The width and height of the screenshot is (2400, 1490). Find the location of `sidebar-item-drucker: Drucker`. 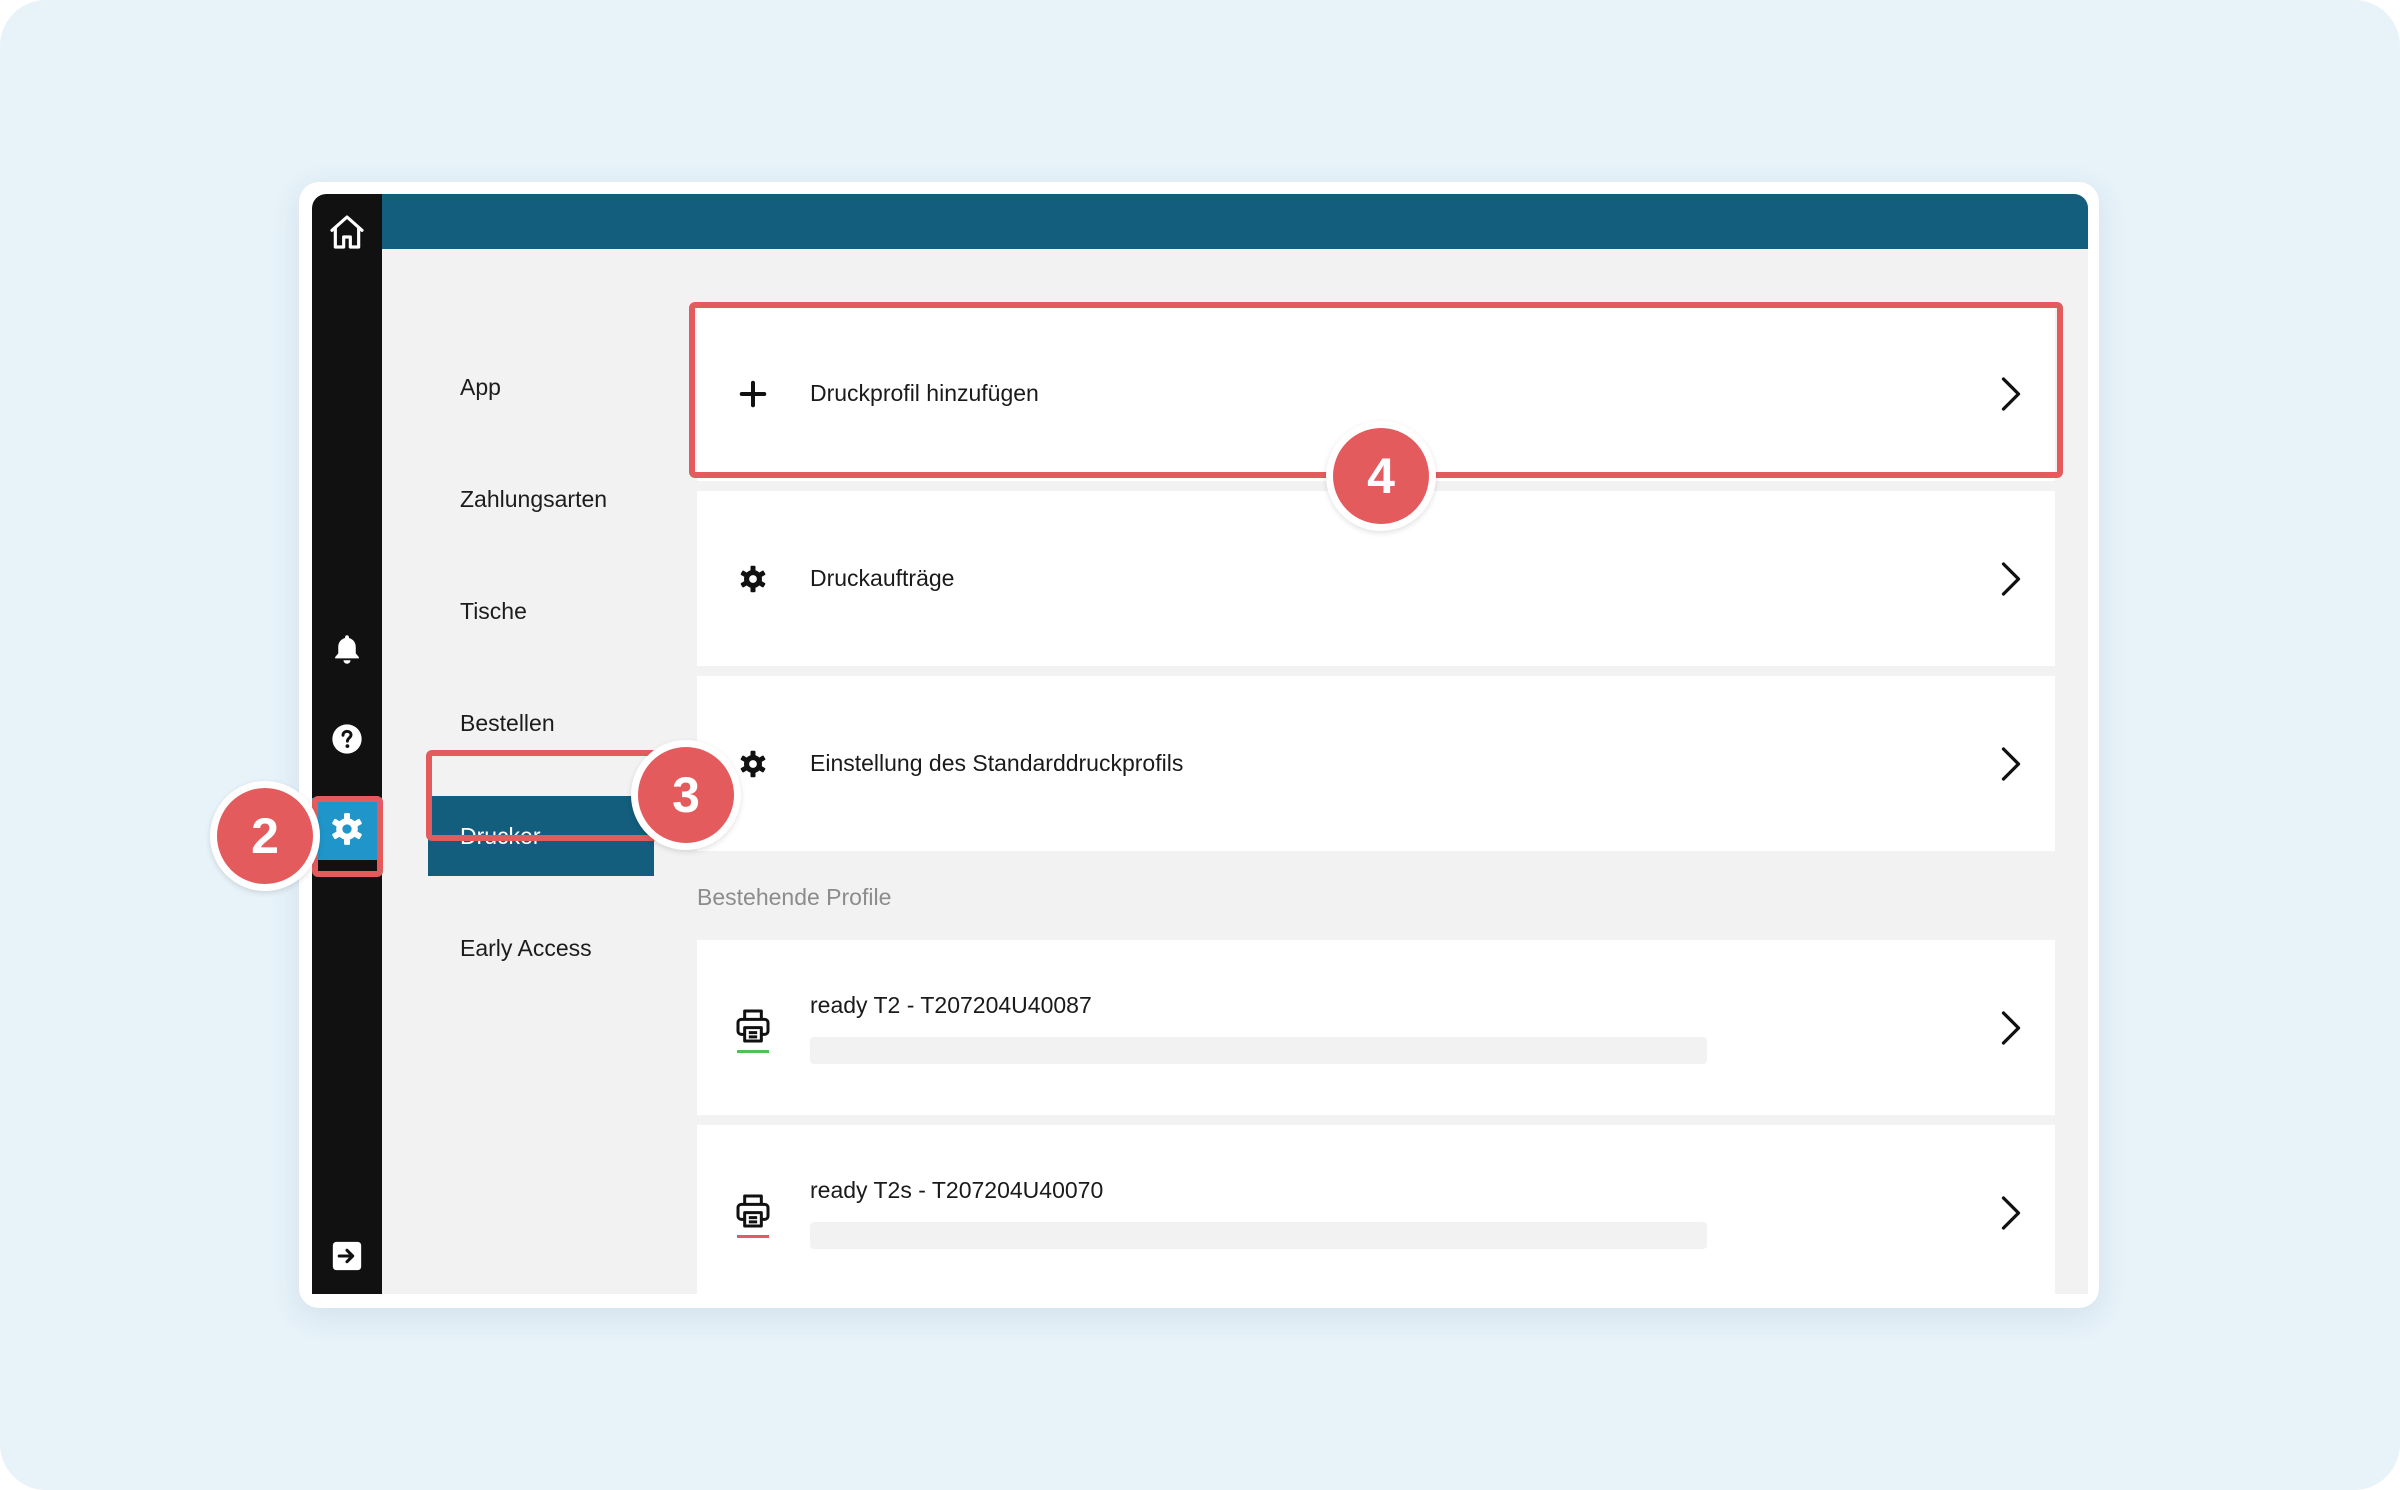

sidebar-item-drucker: Drucker is located at coordinates (541, 836).